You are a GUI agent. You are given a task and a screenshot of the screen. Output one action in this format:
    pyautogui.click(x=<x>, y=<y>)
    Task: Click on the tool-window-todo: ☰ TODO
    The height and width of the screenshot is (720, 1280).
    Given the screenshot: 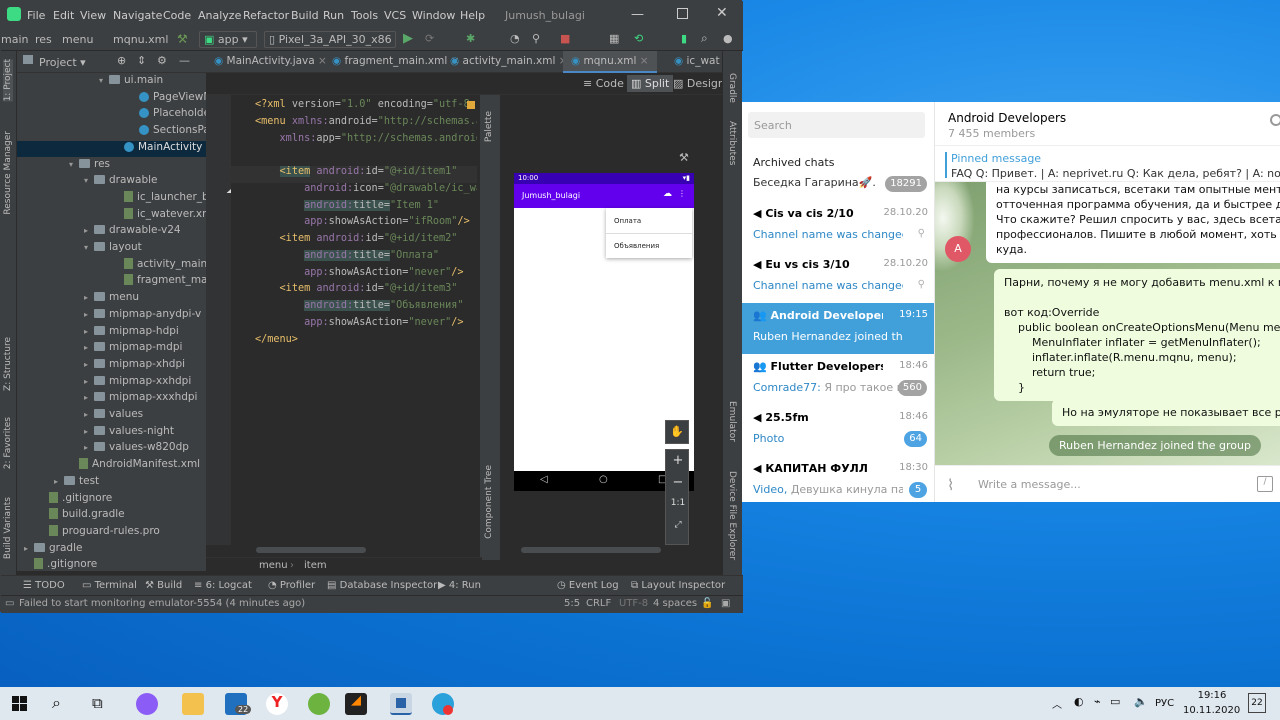 What is the action you would take?
    pyautogui.click(x=44, y=585)
    